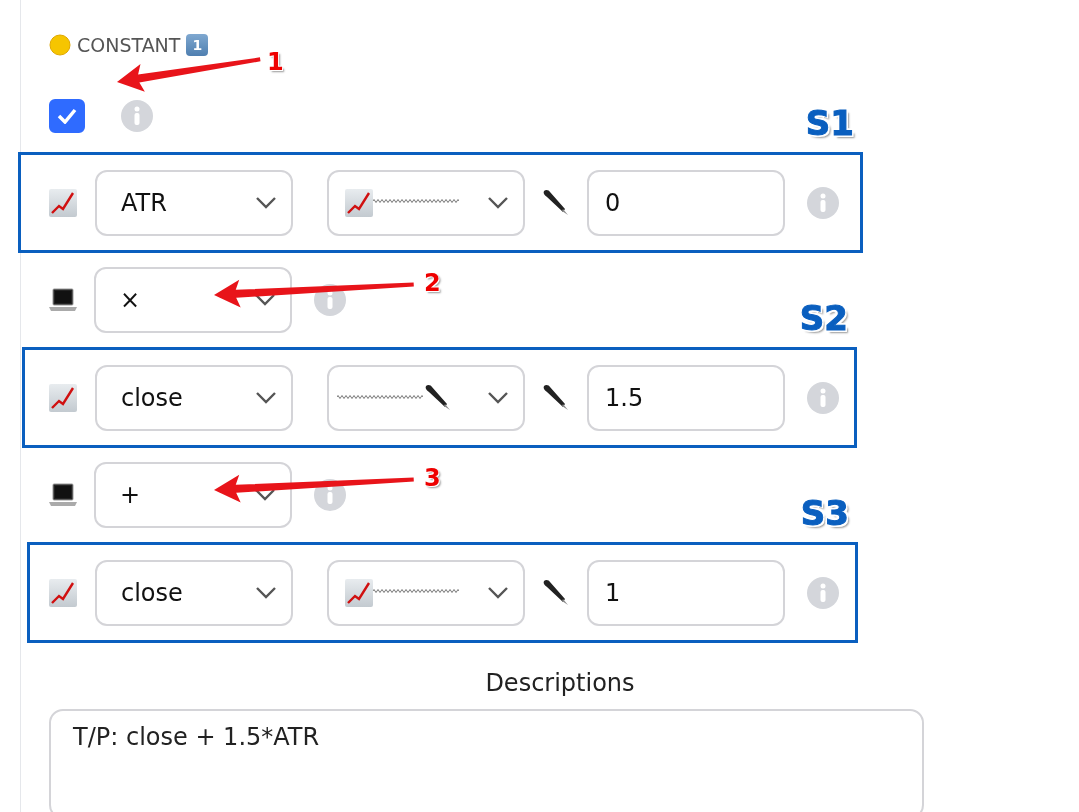 The width and height of the screenshot is (1079, 812). Describe the element at coordinates (686, 397) in the screenshot. I see `value-input: 1.5` at that location.